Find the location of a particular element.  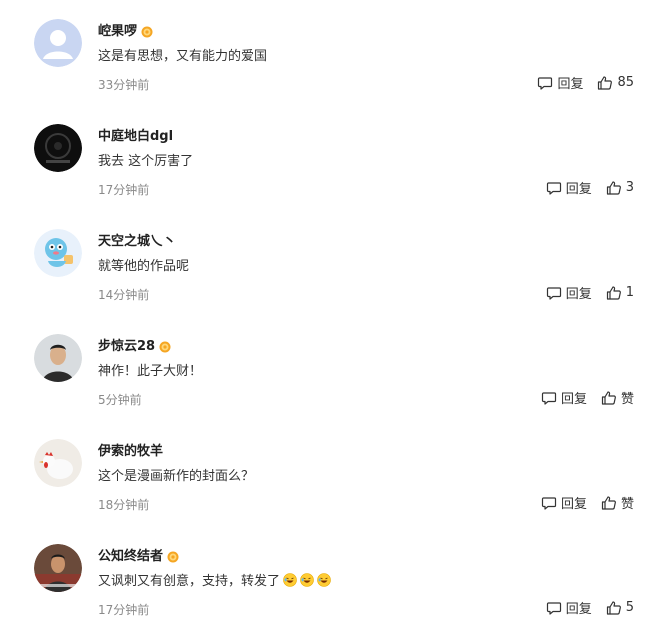

comment-body: 神作！此子大财！ is located at coordinates (150, 371).